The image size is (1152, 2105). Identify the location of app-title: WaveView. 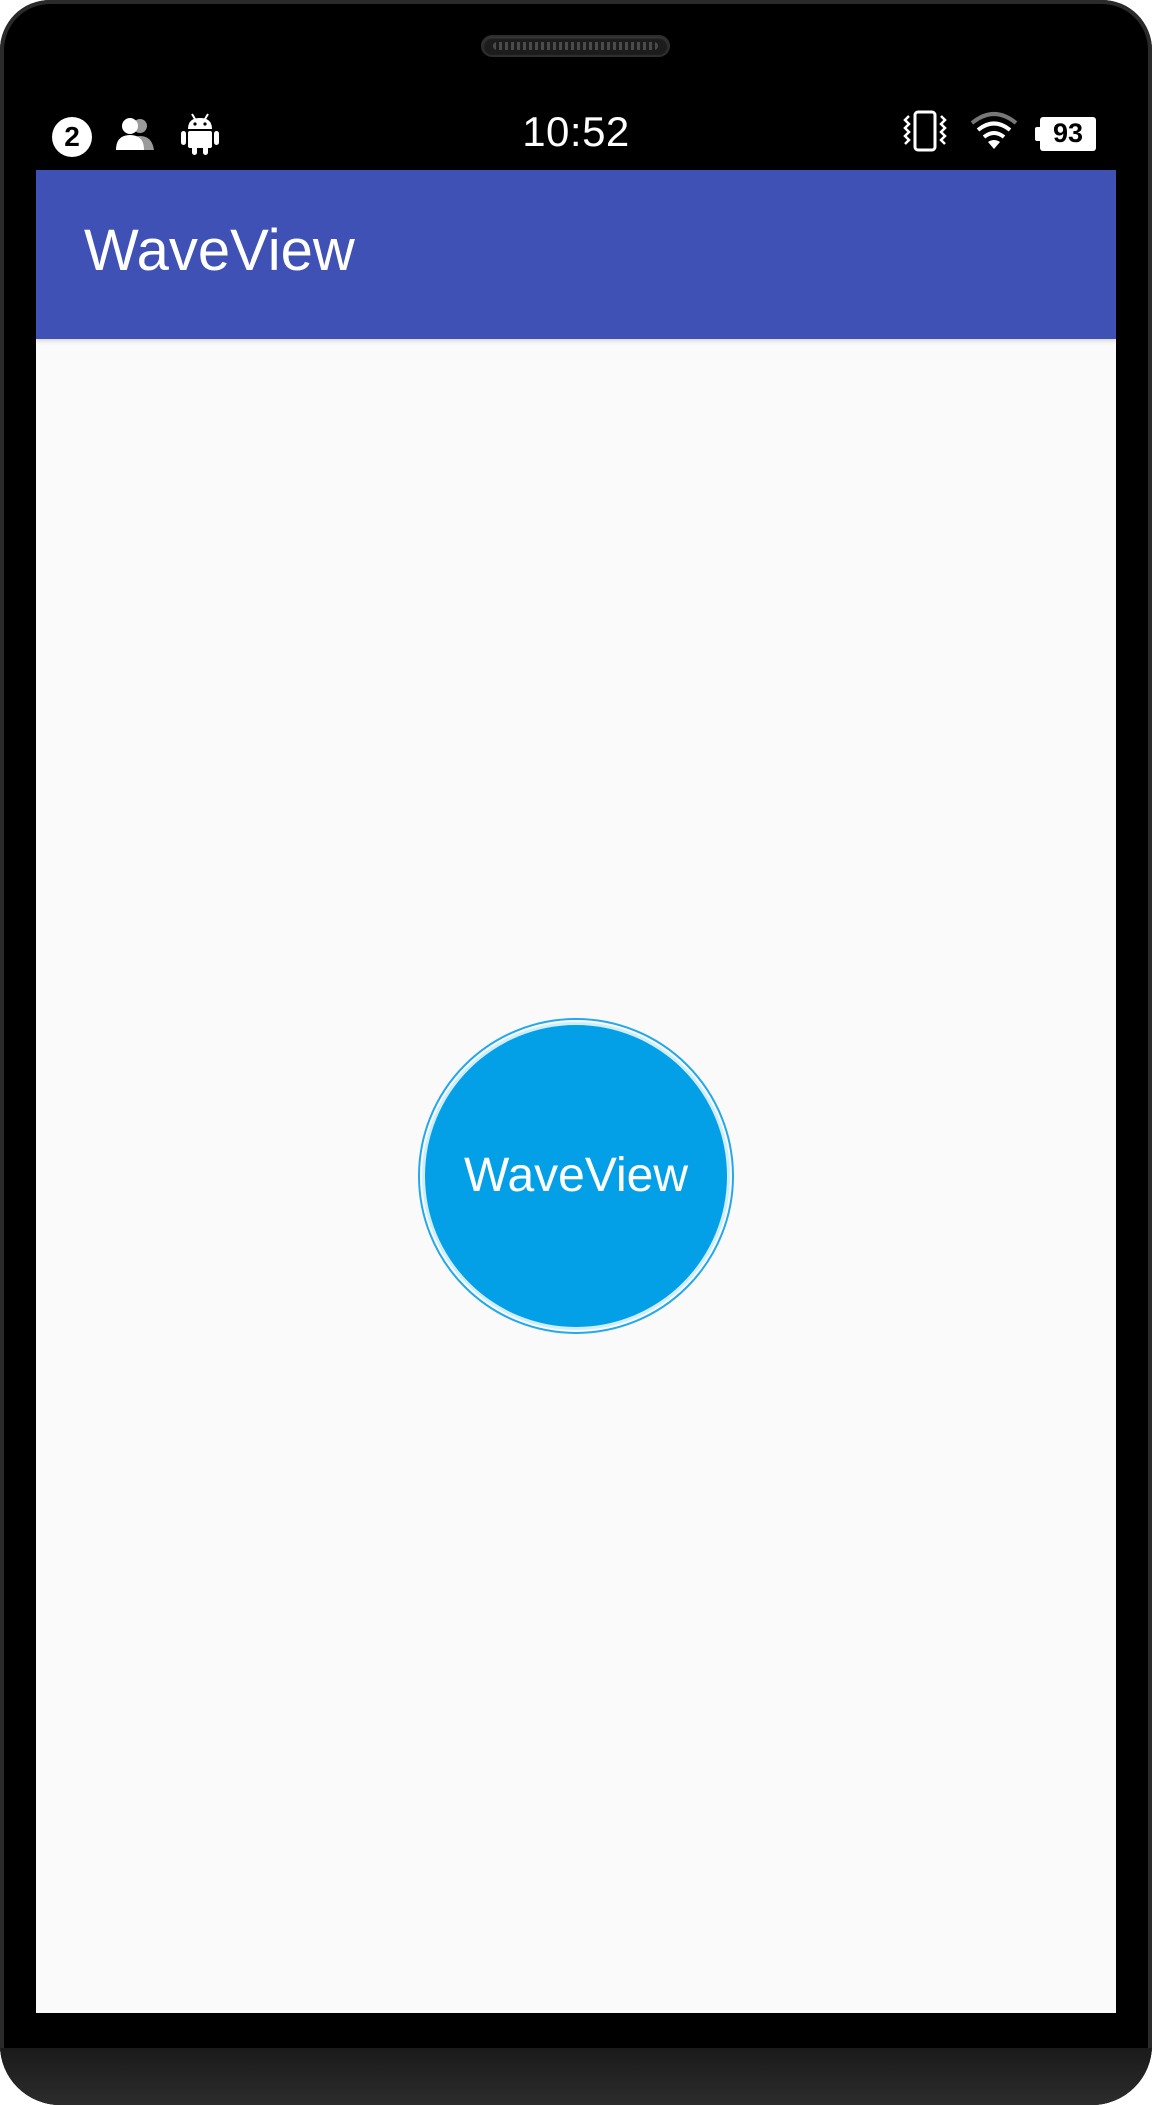
(219, 250).